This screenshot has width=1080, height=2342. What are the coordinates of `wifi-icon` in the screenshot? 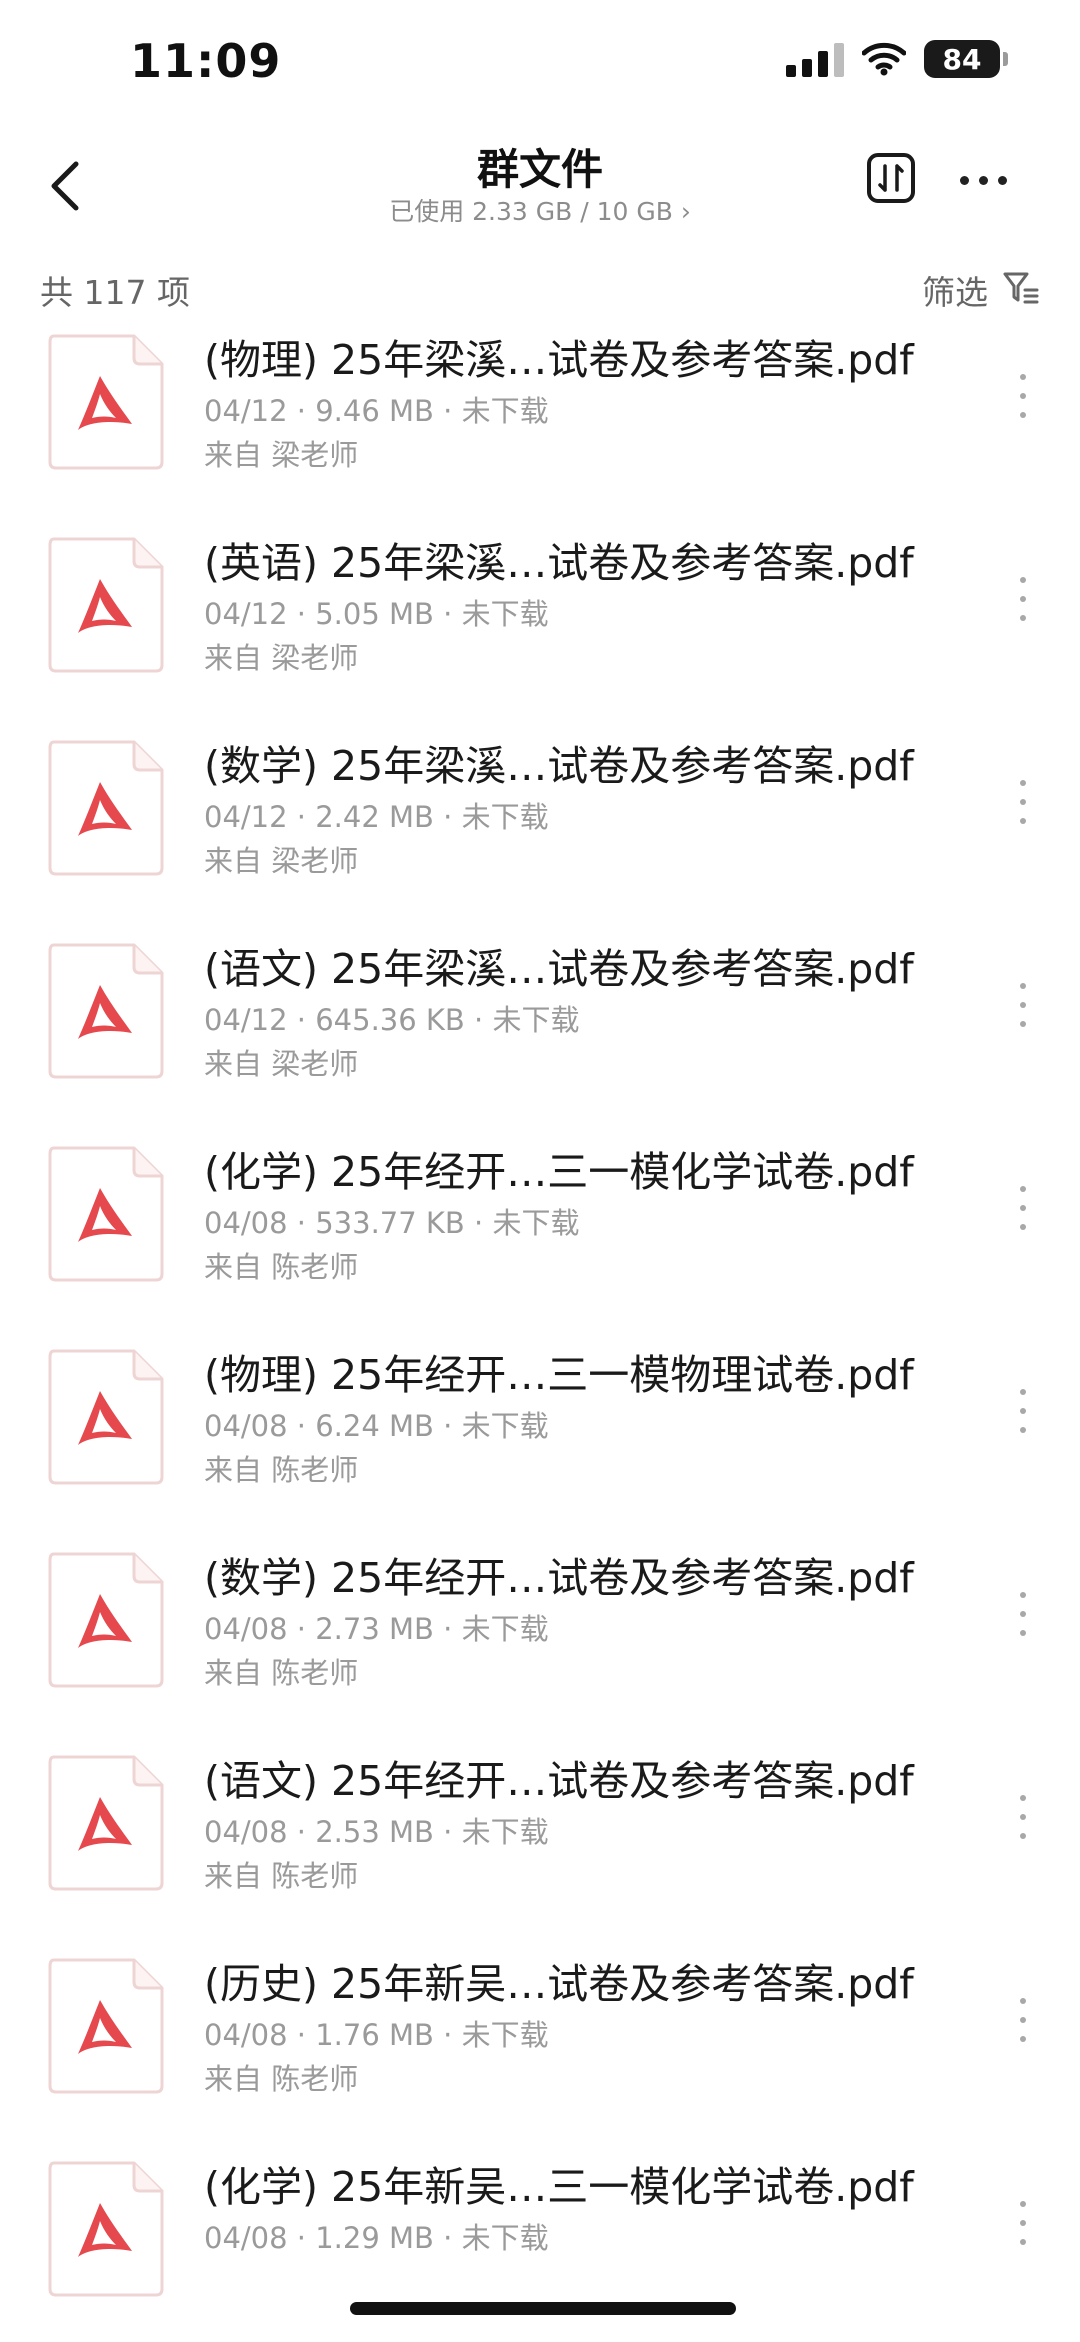 It's located at (884, 59).